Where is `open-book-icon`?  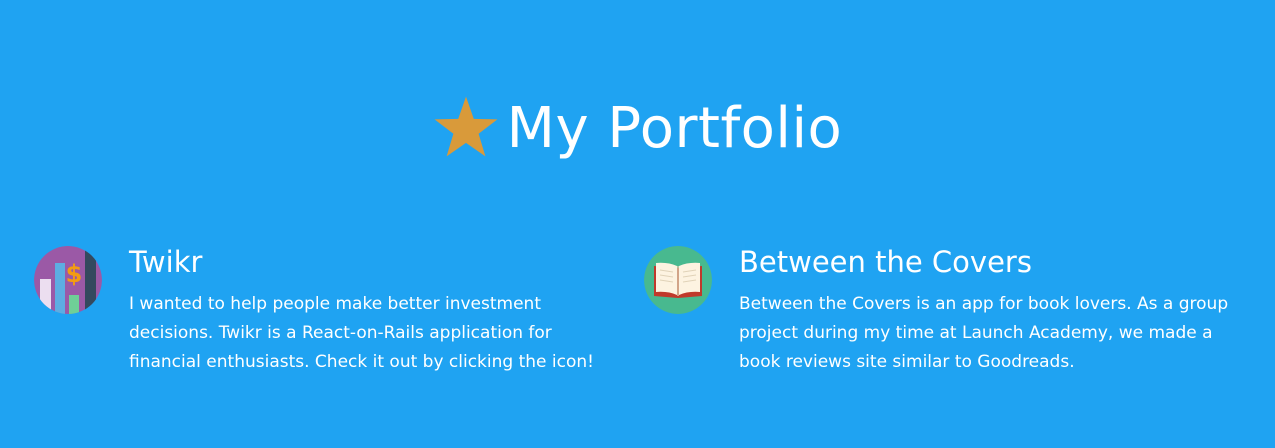
open-book-icon is located at coordinates (678, 280).